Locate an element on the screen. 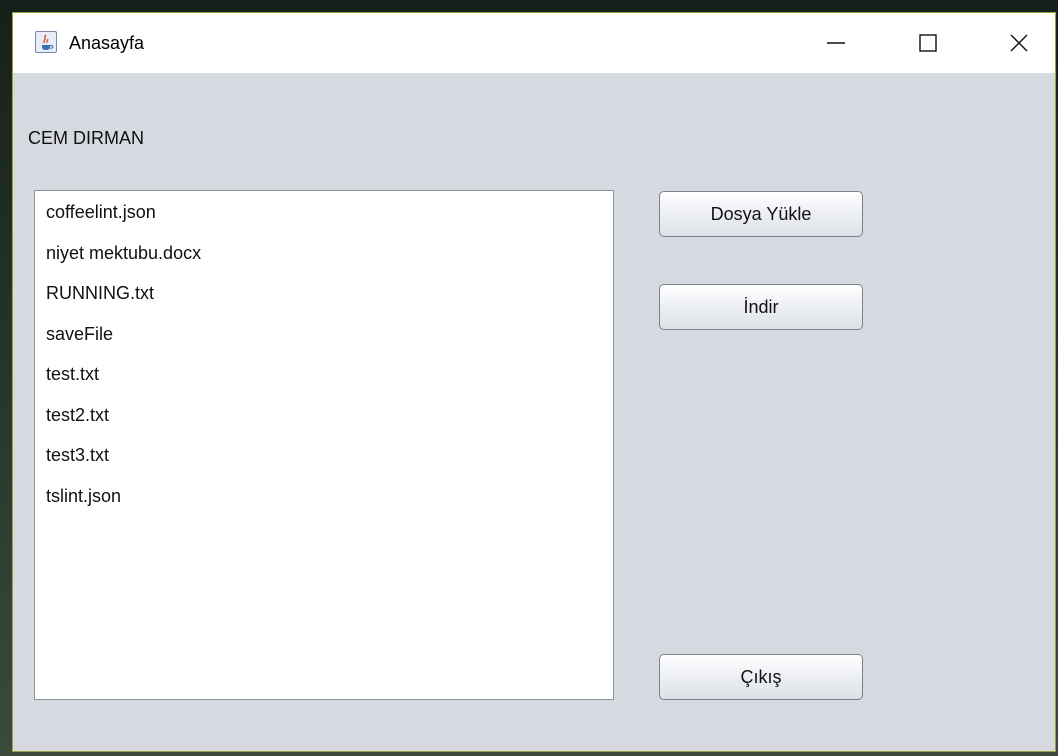  close-button is located at coordinates (1019, 43).